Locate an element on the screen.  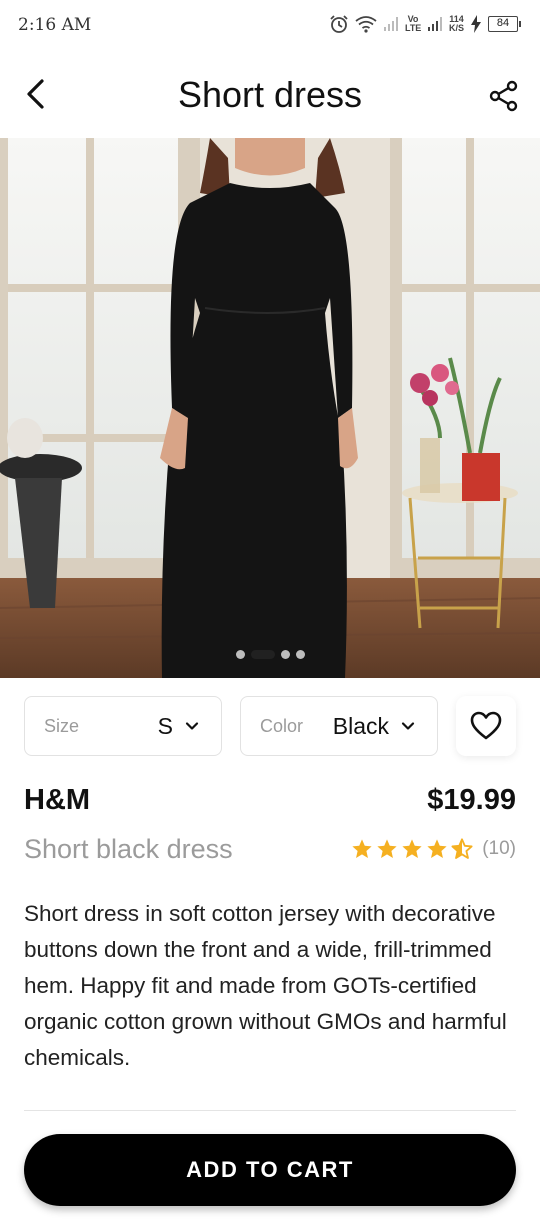
product-rating: (10) is located at coordinates (433, 849).